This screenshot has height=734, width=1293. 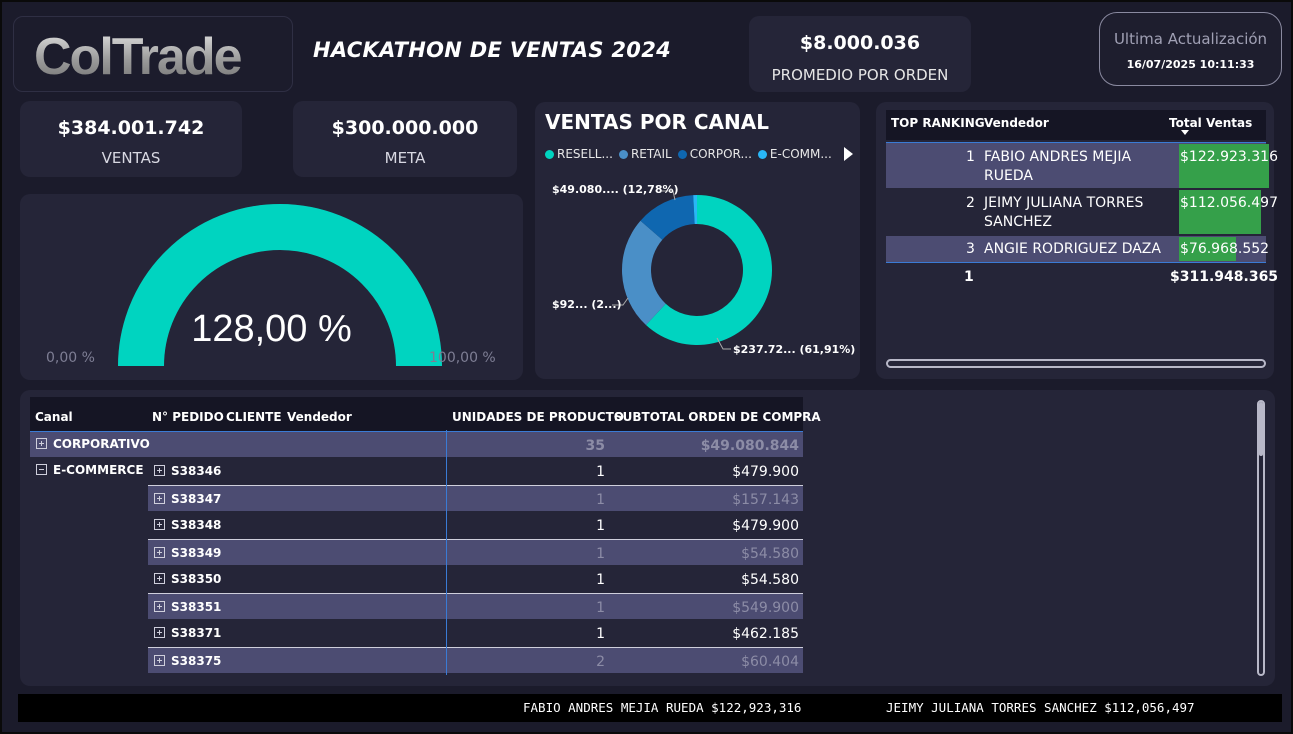 I want to click on ranking-row: 3 ANGIE RODRIGUEZ DAZA $76.968.552, so click(x=1078, y=249).